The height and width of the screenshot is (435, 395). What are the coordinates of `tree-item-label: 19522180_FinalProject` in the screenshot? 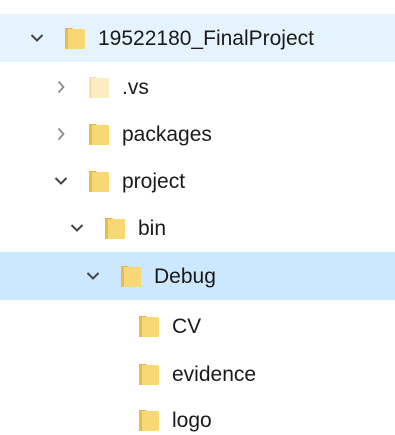 It's located at (206, 38).